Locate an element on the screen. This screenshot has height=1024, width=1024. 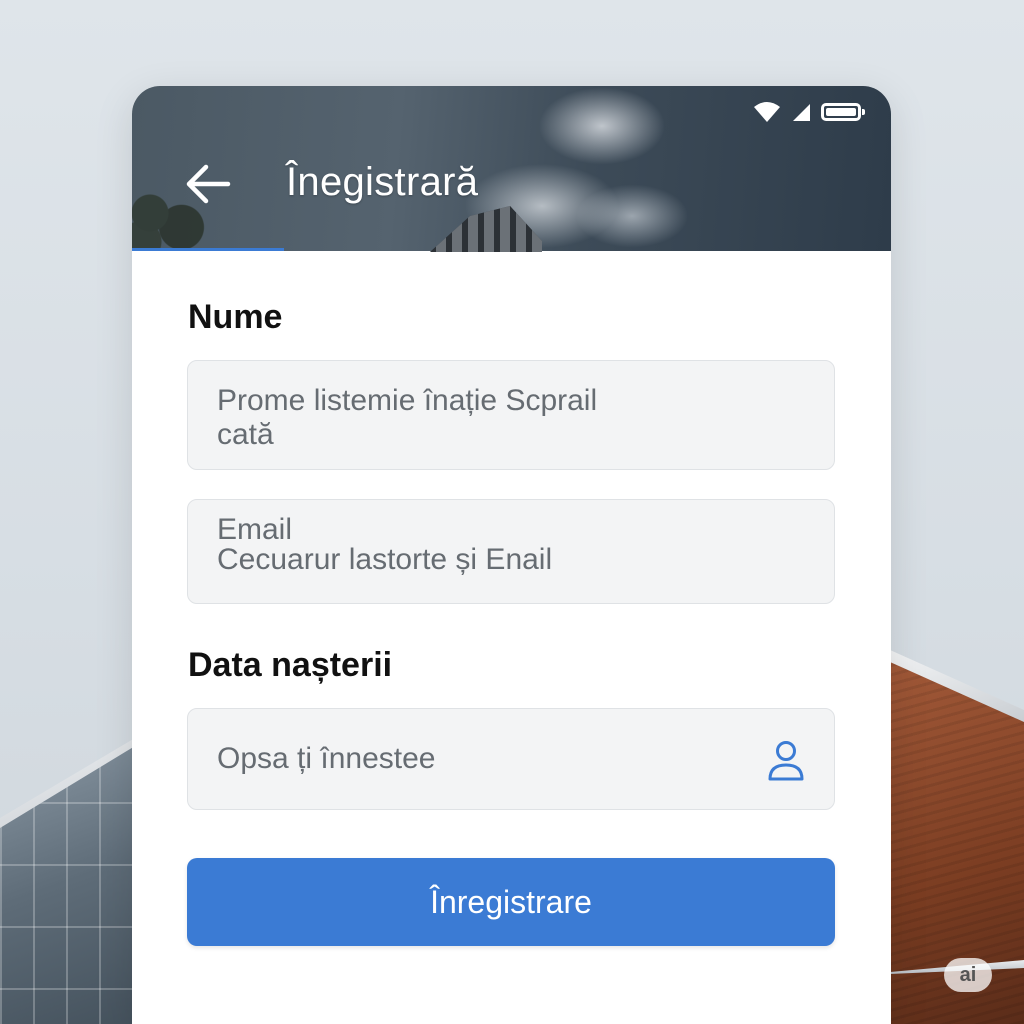
birth-date-input-text: Opsa ți înnestee is located at coordinates (326, 758).